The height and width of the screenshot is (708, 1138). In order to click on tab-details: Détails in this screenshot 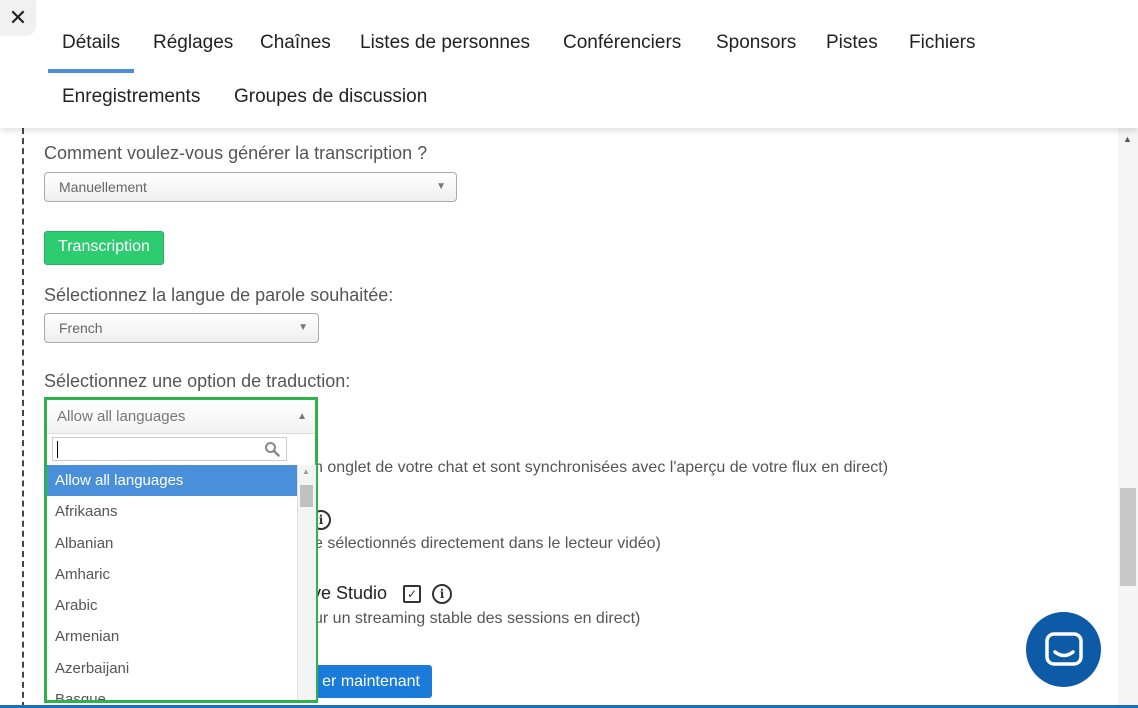, I will do `click(91, 43)`.